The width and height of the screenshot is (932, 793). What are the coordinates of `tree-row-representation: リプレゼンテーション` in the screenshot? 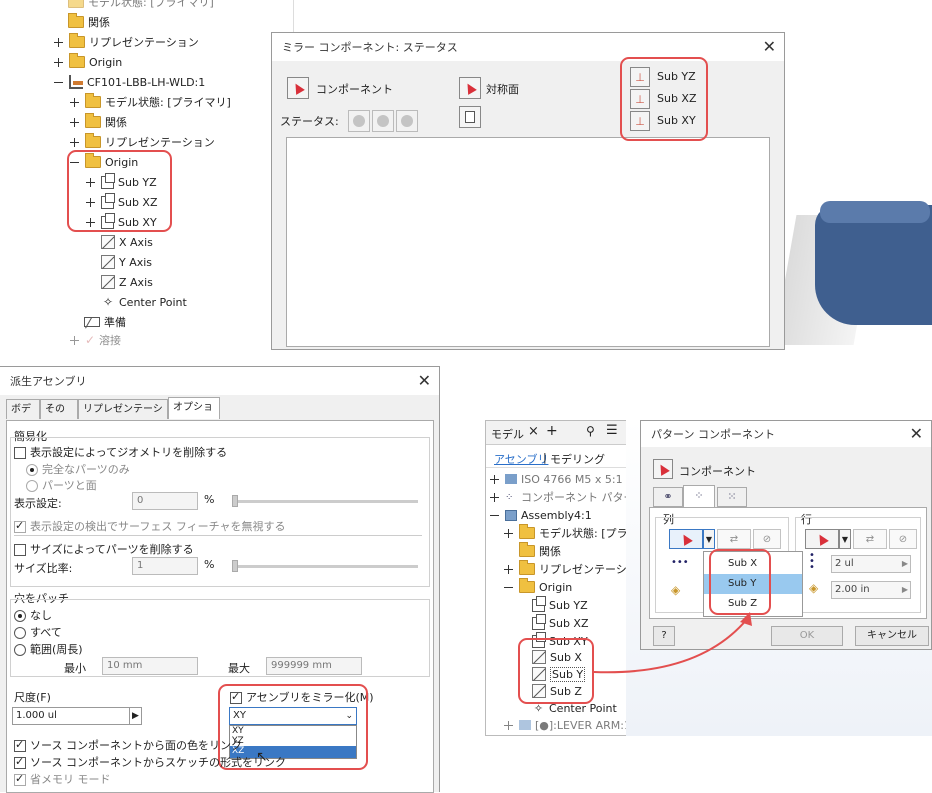 It's located at (142, 142).